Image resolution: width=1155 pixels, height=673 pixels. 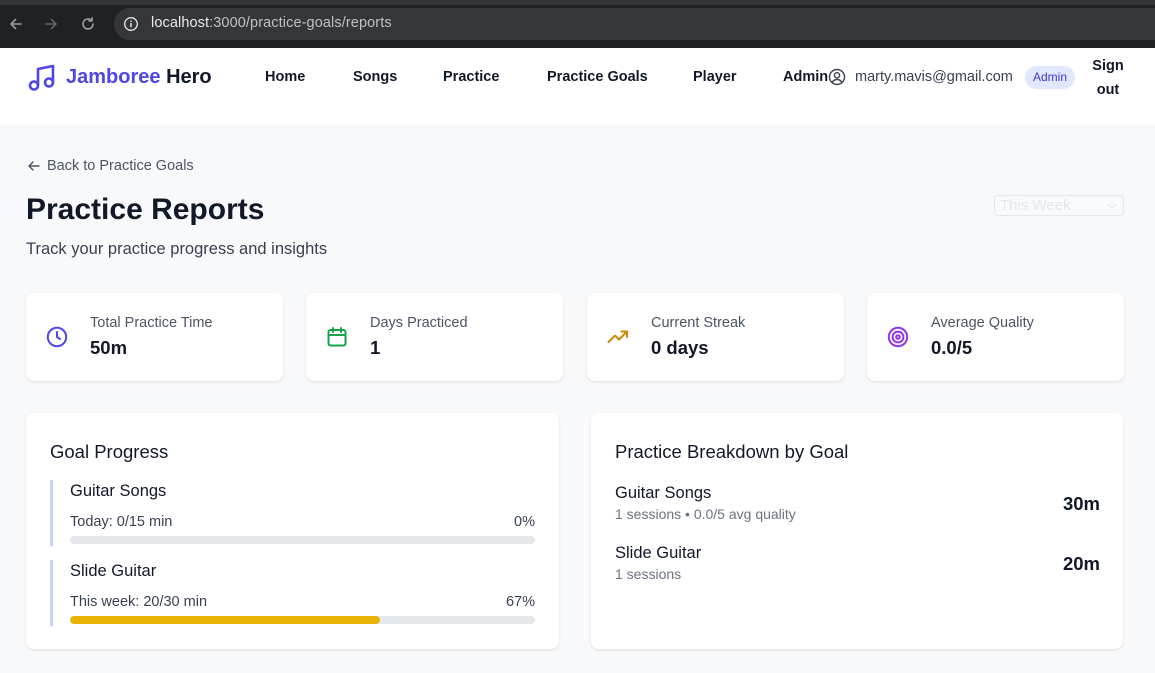 I want to click on time-range-value: This Week, so click(x=1035, y=205).